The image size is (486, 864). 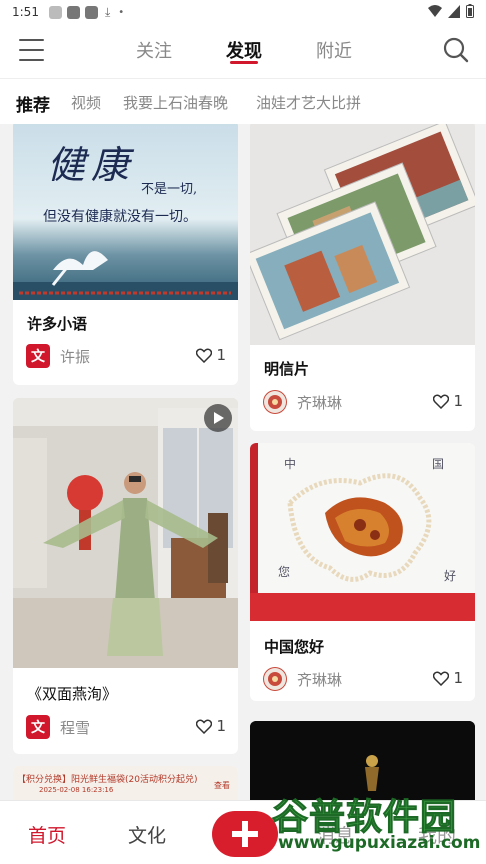 What do you see at coordinates (244, 62) in the screenshot?
I see `active-tab-indicator` at bounding box center [244, 62].